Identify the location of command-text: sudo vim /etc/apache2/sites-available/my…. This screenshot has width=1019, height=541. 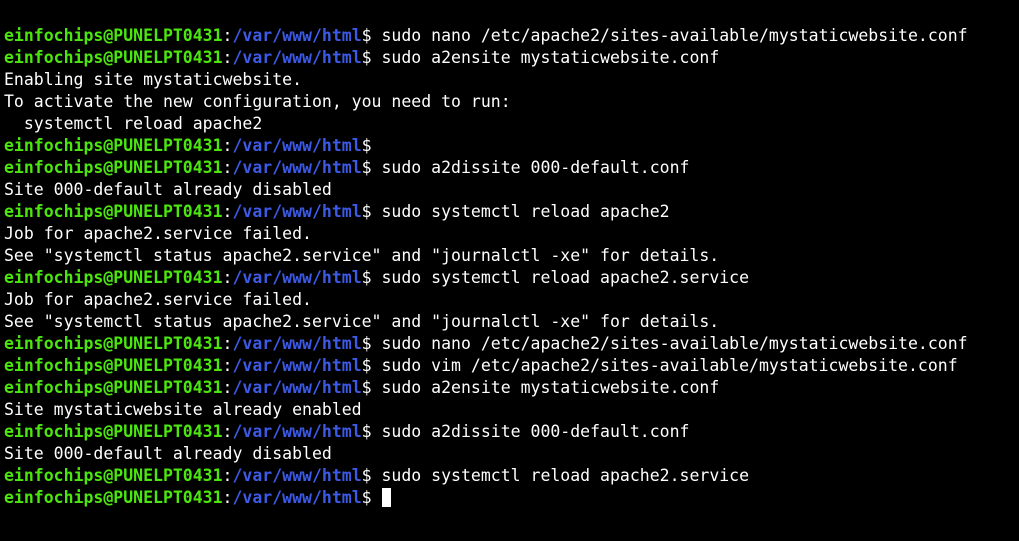
(664, 365).